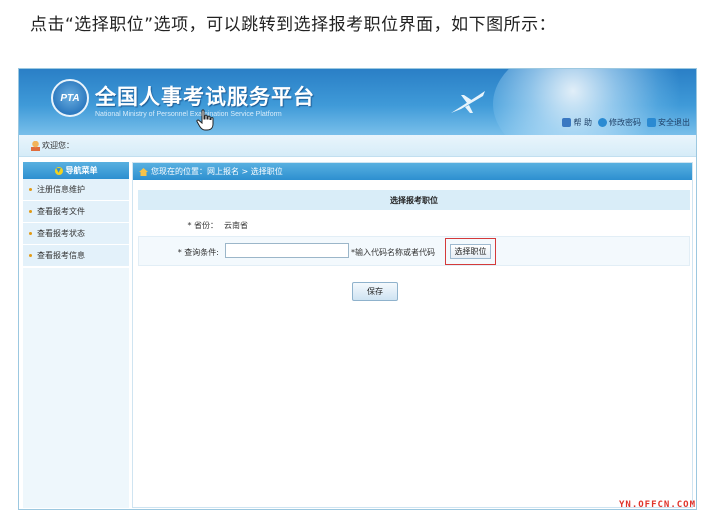  I want to click on help-link: 帮 助, so click(577, 122).